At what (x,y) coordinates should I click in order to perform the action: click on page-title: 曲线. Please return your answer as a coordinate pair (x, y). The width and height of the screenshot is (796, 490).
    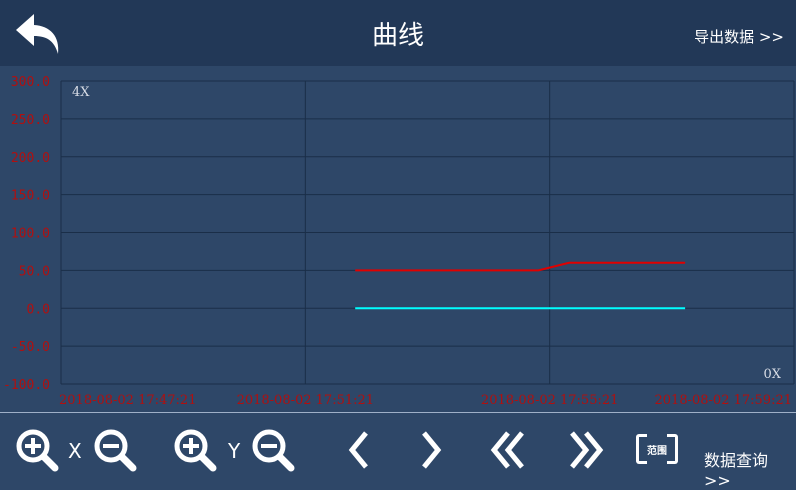
    Looking at the image, I should click on (397, 36).